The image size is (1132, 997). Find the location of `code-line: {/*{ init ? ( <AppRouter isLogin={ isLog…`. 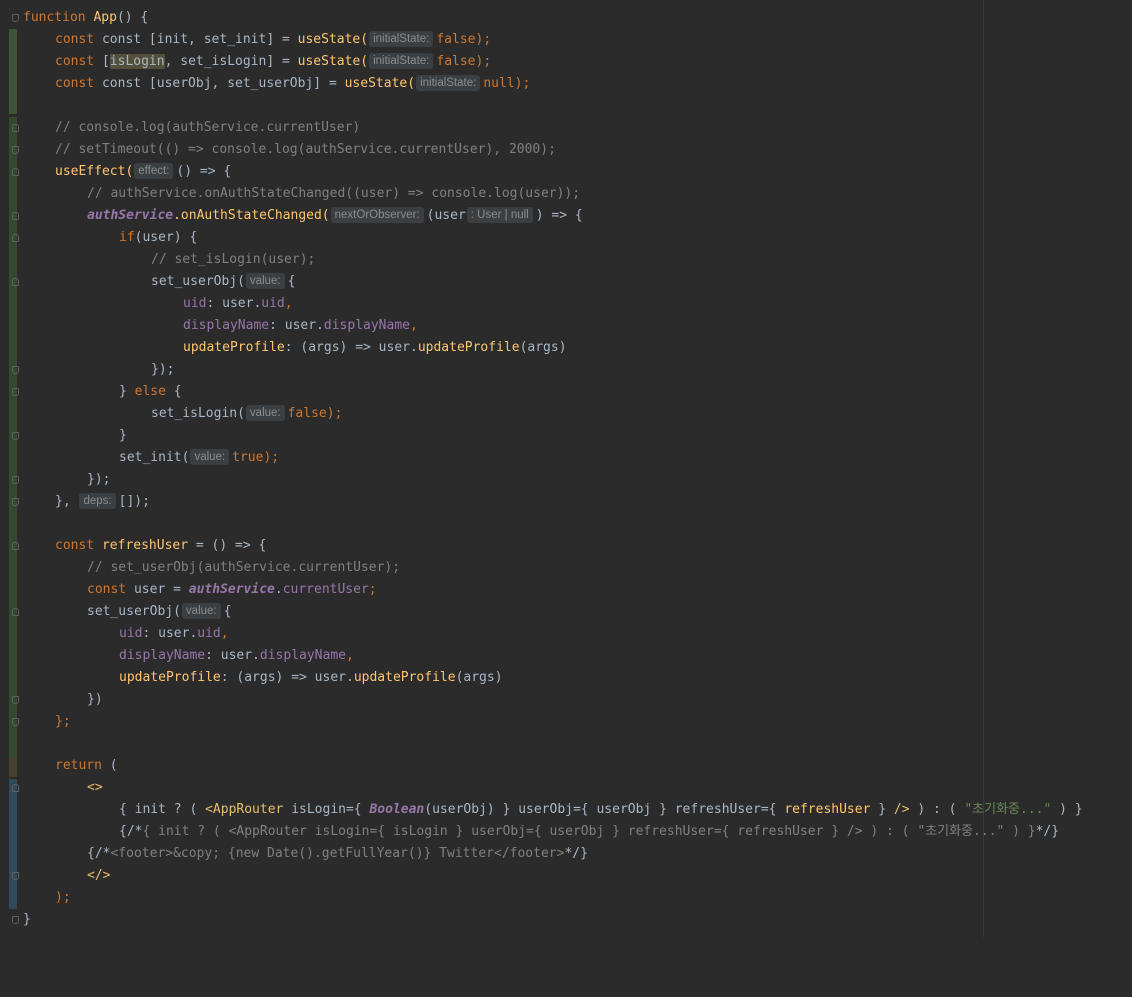

code-line: {/*{ init ? ( <AppRouter isLogin={ isLog… is located at coordinates (529, 832).